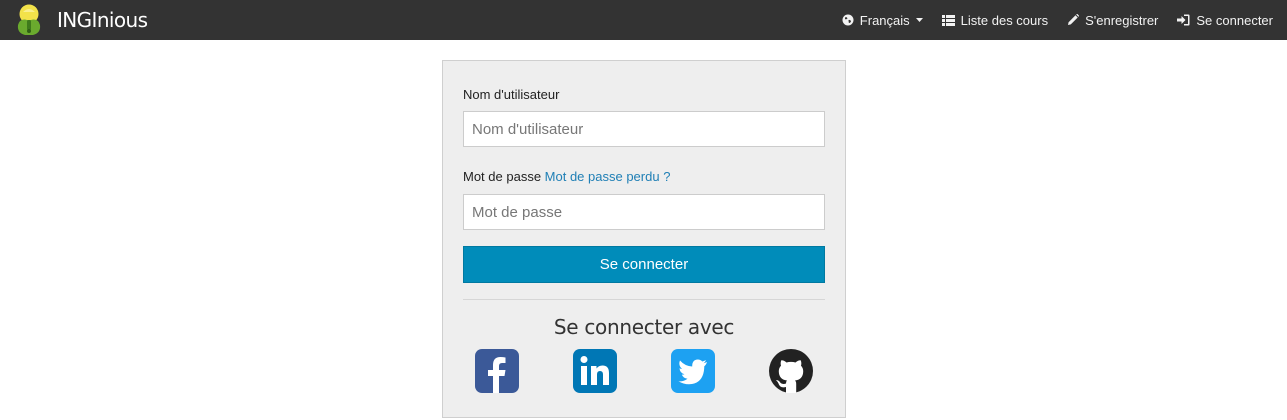 The image size is (1287, 420). What do you see at coordinates (644, 264) in the screenshot?
I see `login-submit-button: Se connecter` at bounding box center [644, 264].